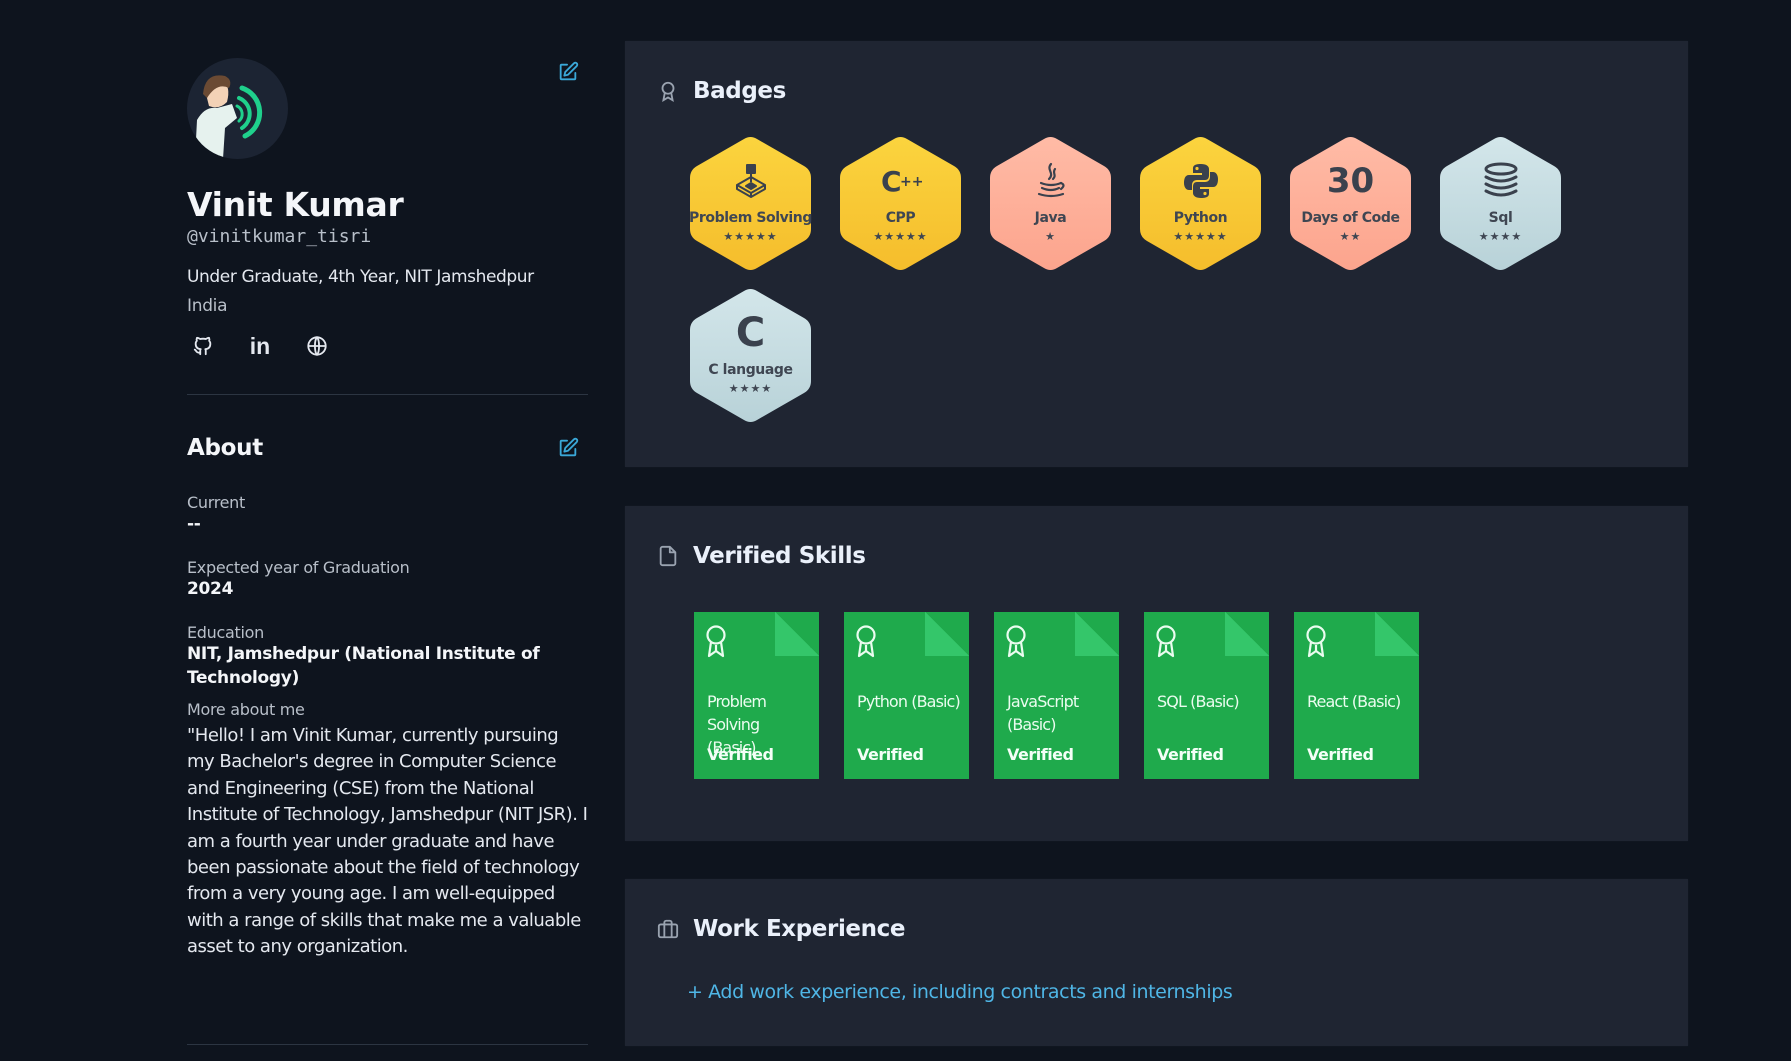 This screenshot has height=1061, width=1791. Describe the element at coordinates (756, 695) in the screenshot. I see `verified-skill-card: Problem Solving (Basic) Verified` at that location.